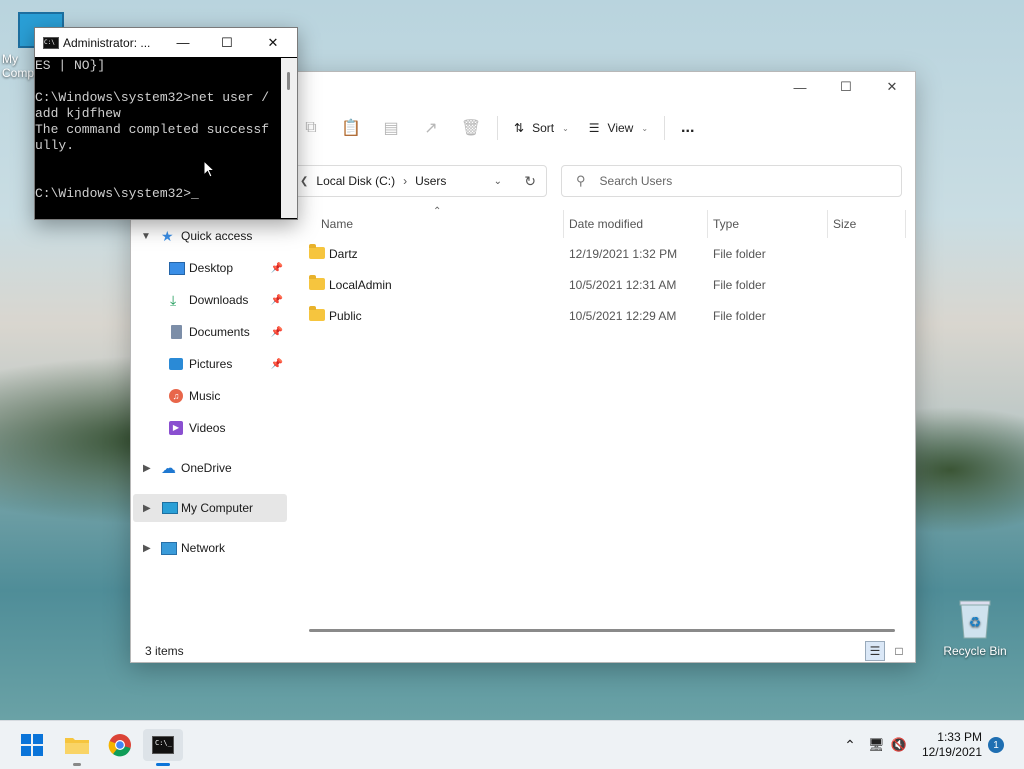 The height and width of the screenshot is (769, 1024). Describe the element at coordinates (205, 396) in the screenshot. I see `nav-label: Music` at that location.